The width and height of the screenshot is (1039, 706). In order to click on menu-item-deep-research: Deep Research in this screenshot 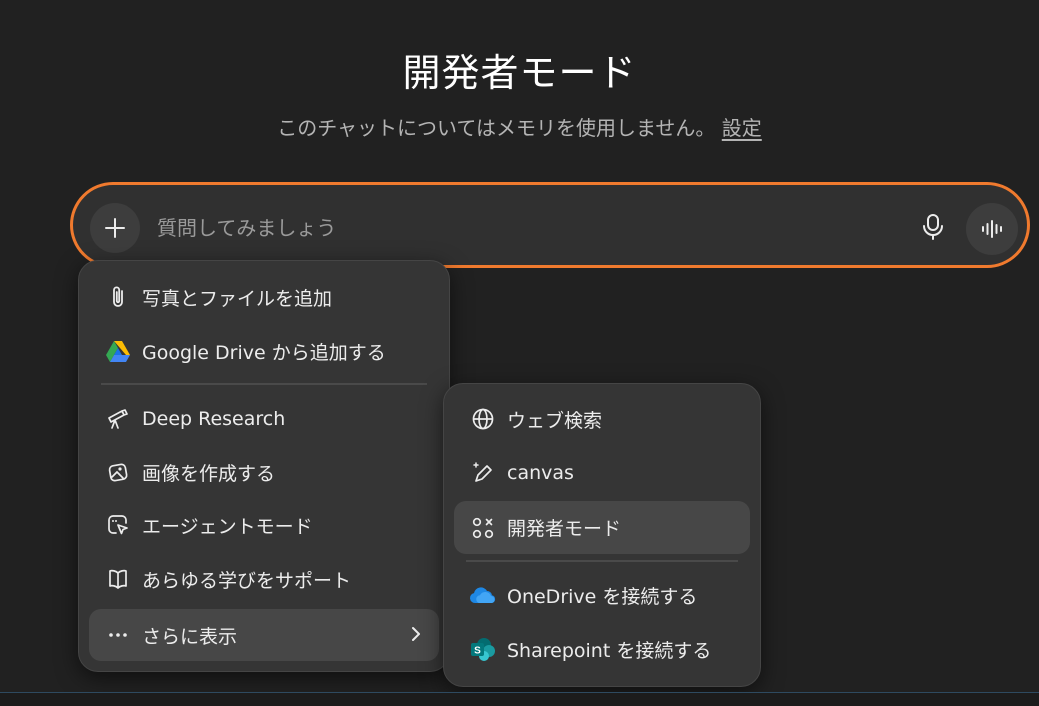, I will do `click(264, 419)`.